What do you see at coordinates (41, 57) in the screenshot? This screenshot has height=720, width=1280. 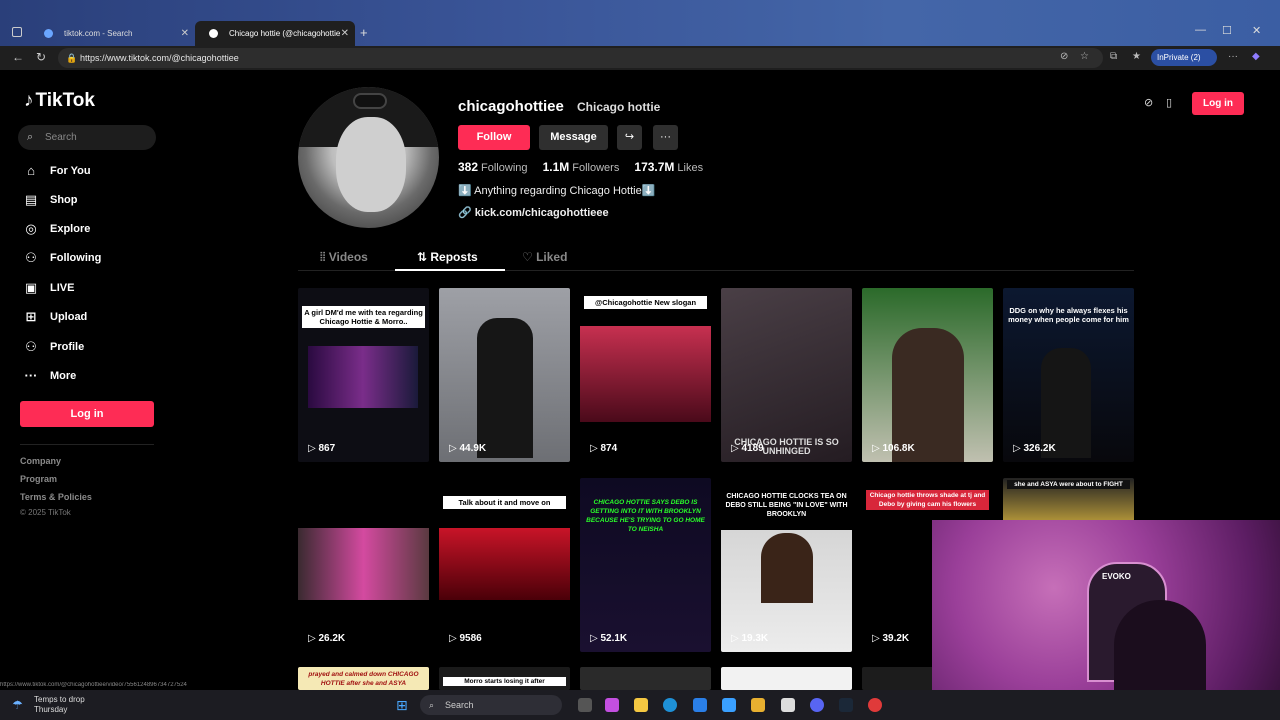 I see `refresh-icon: ↻` at bounding box center [41, 57].